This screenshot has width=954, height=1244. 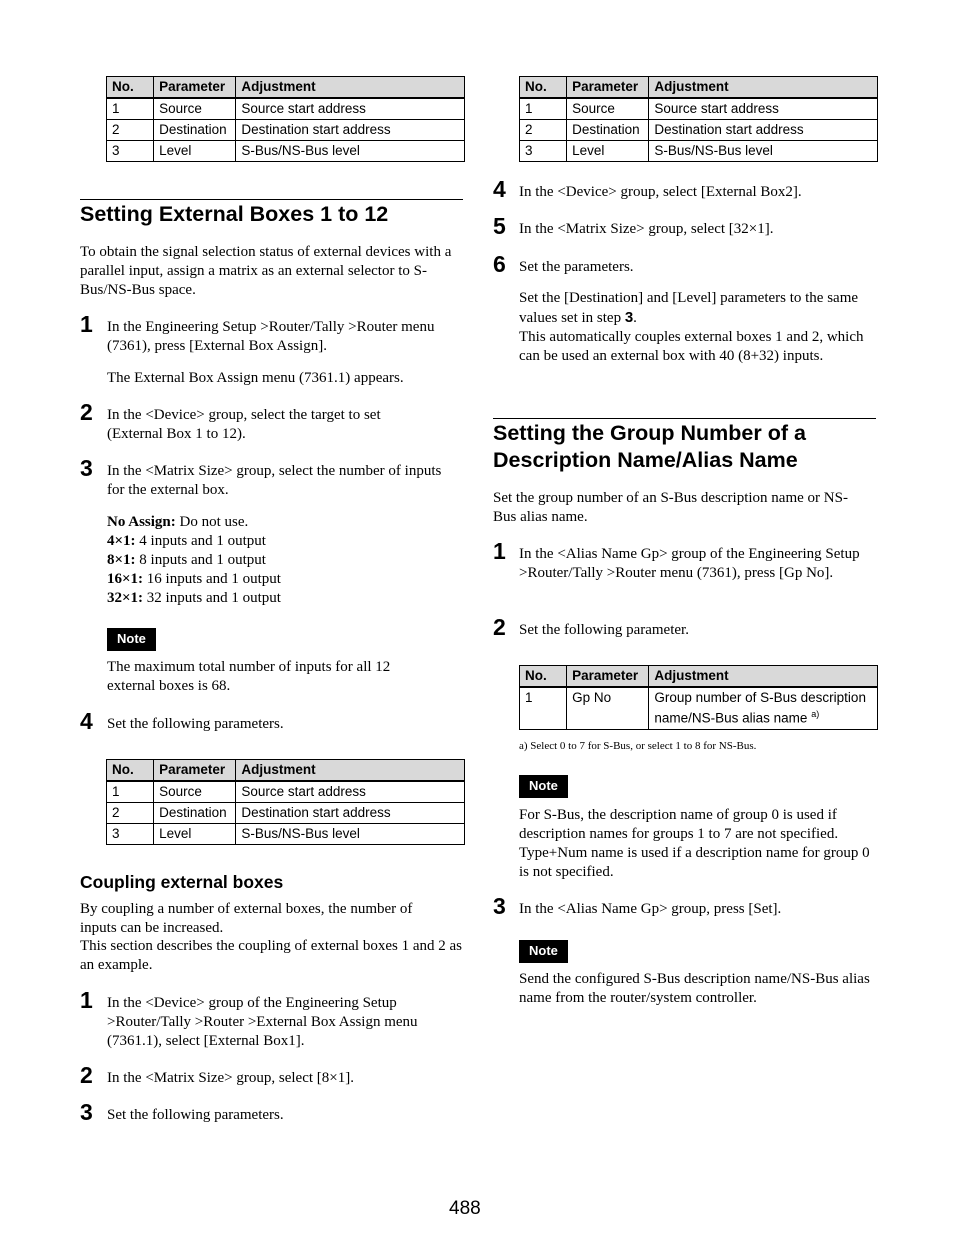 I want to click on matrix-option: No Assign: Do not use., so click(x=178, y=522).